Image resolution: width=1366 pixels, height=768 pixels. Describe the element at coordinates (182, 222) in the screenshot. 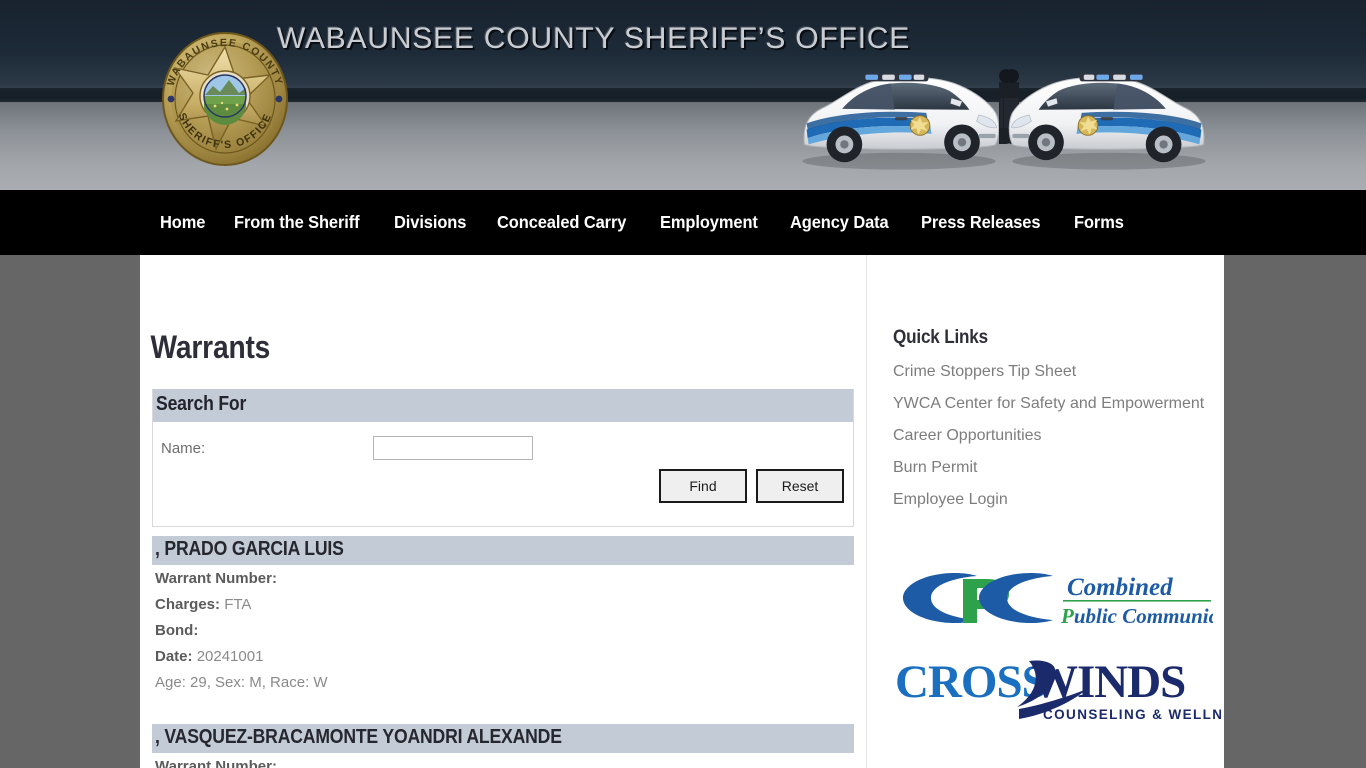

I see `nav-item-home: Home` at that location.